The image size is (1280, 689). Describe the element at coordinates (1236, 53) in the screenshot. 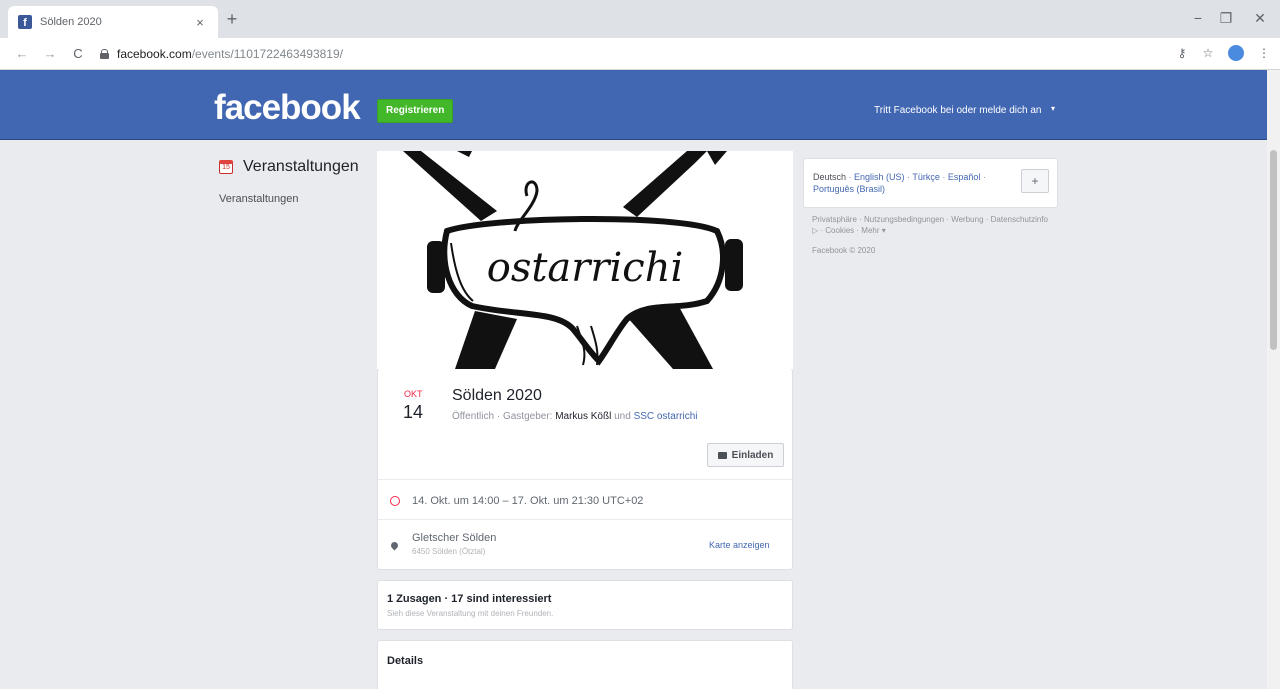

I see `profile-avatar` at that location.